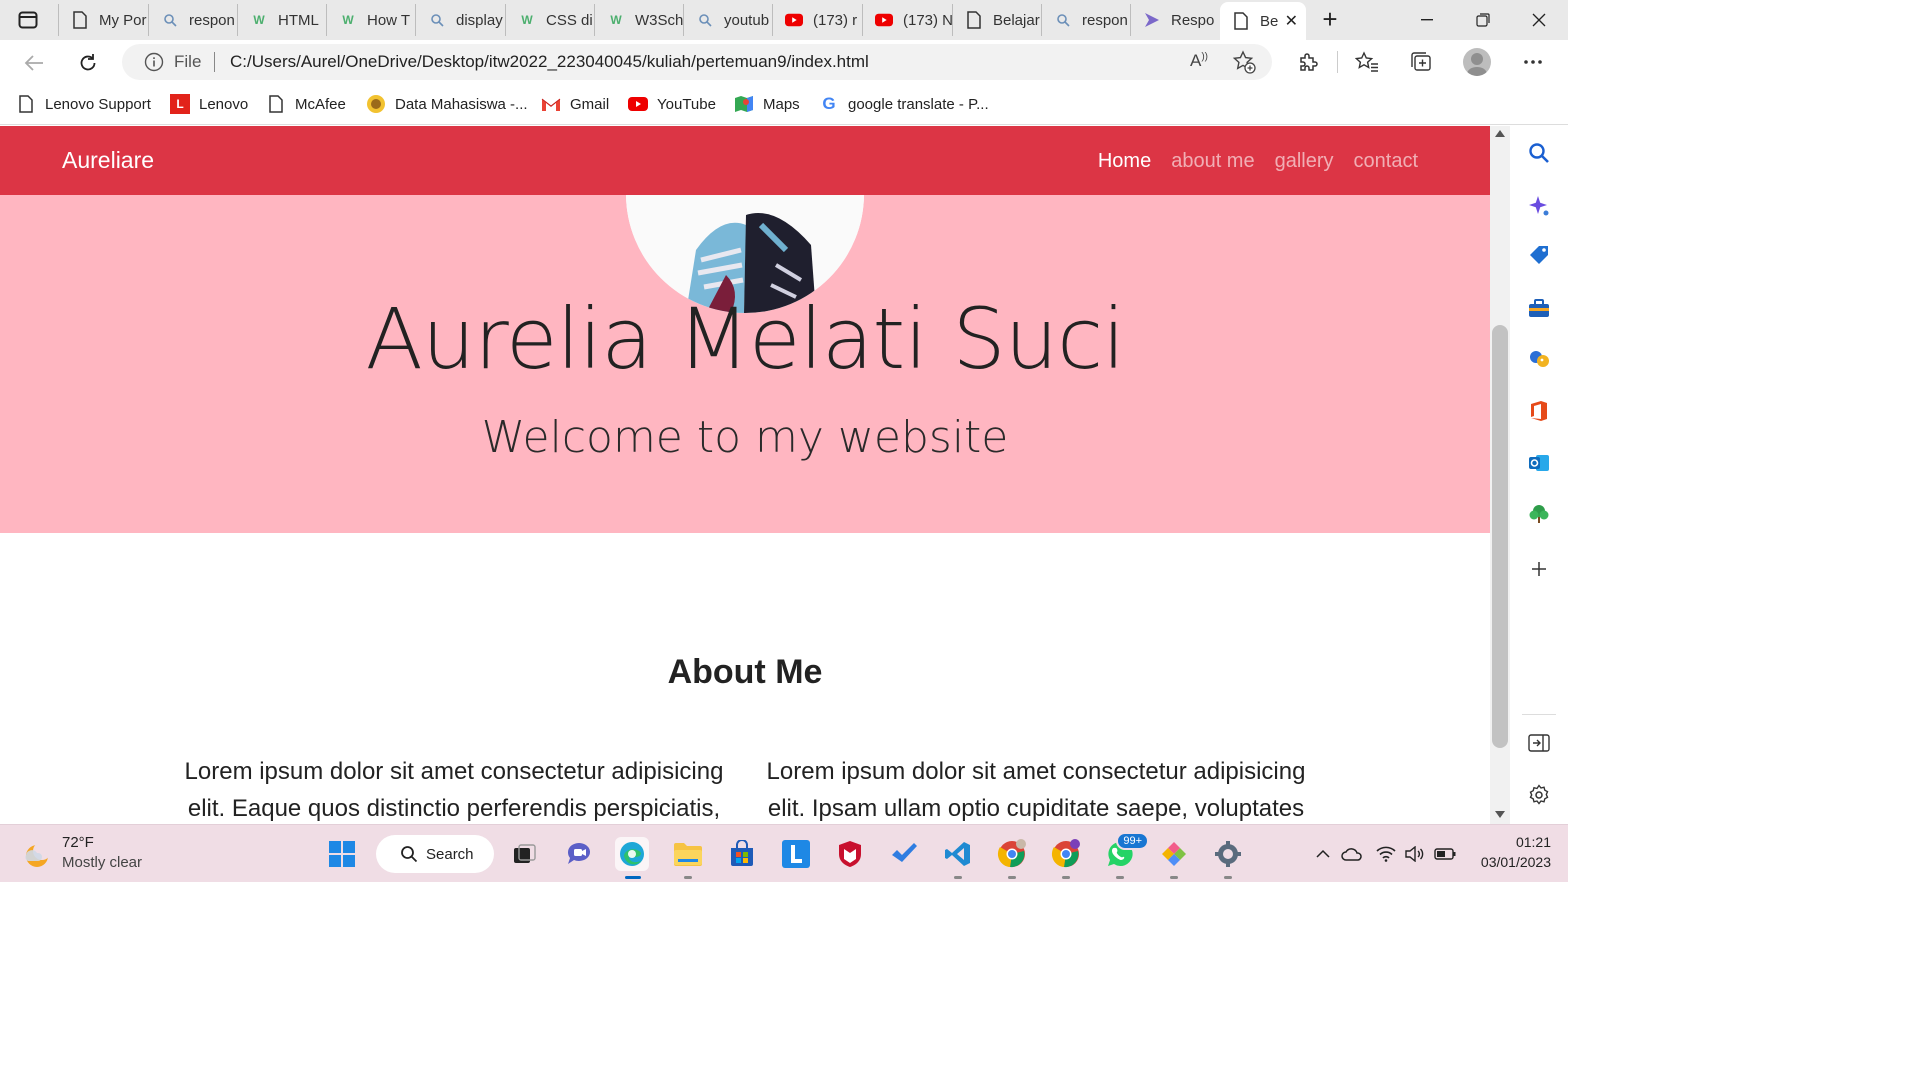  Describe the element at coordinates (1228, 858) in the screenshot. I see `settings-app-button` at that location.